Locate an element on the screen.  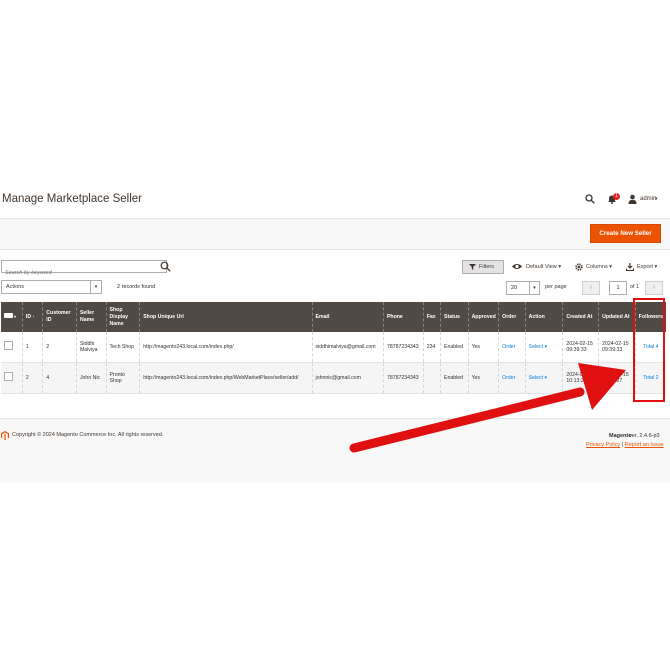
shop-display-name-cell: Tech Shop is located at coordinates (122, 347).